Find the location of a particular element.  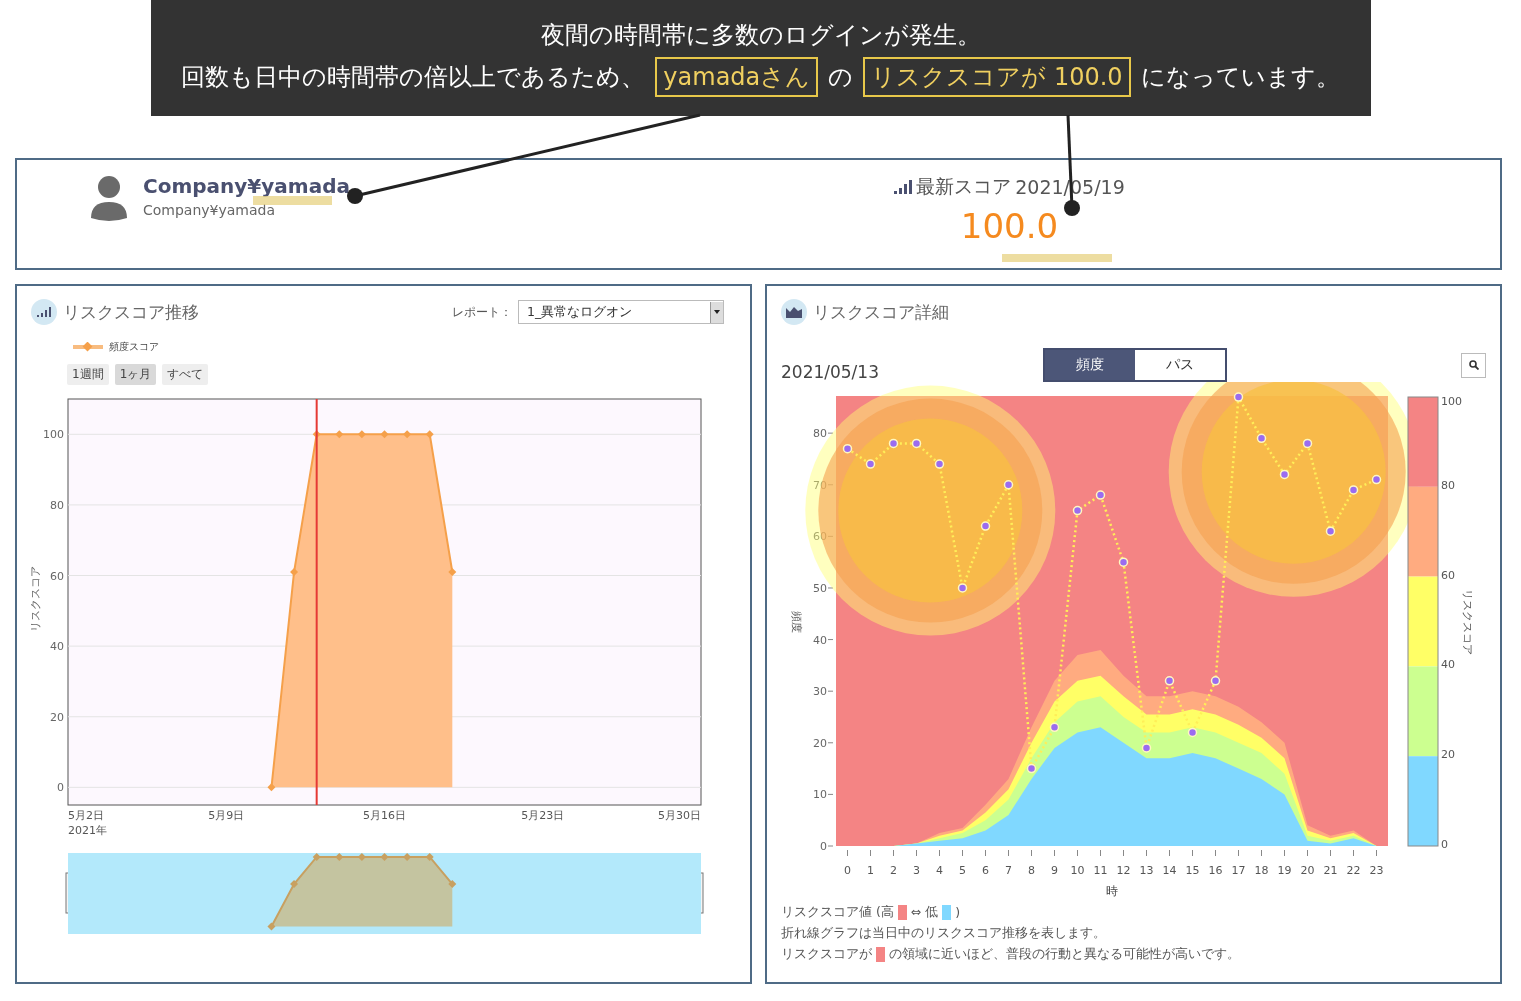

callout-text: 夜間の時間帯に多数のログインが発生。 is located at coordinates (760, 35).